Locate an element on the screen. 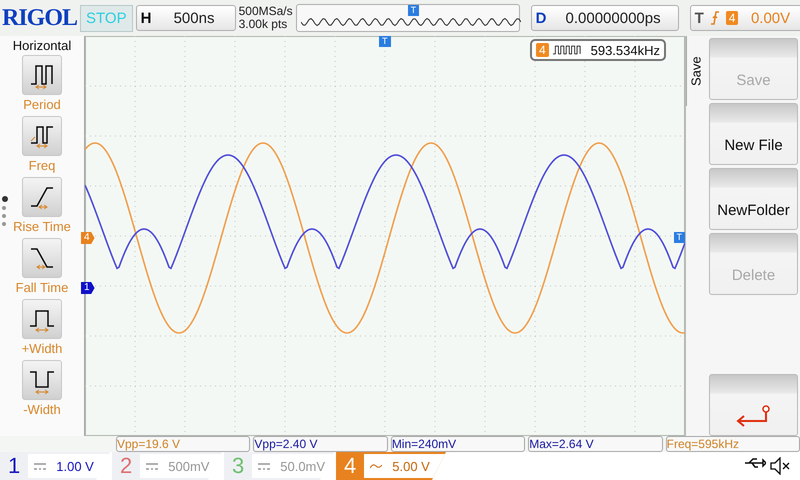 The width and height of the screenshot is (800, 480). menu-title: Horizontal is located at coordinates (42, 45).